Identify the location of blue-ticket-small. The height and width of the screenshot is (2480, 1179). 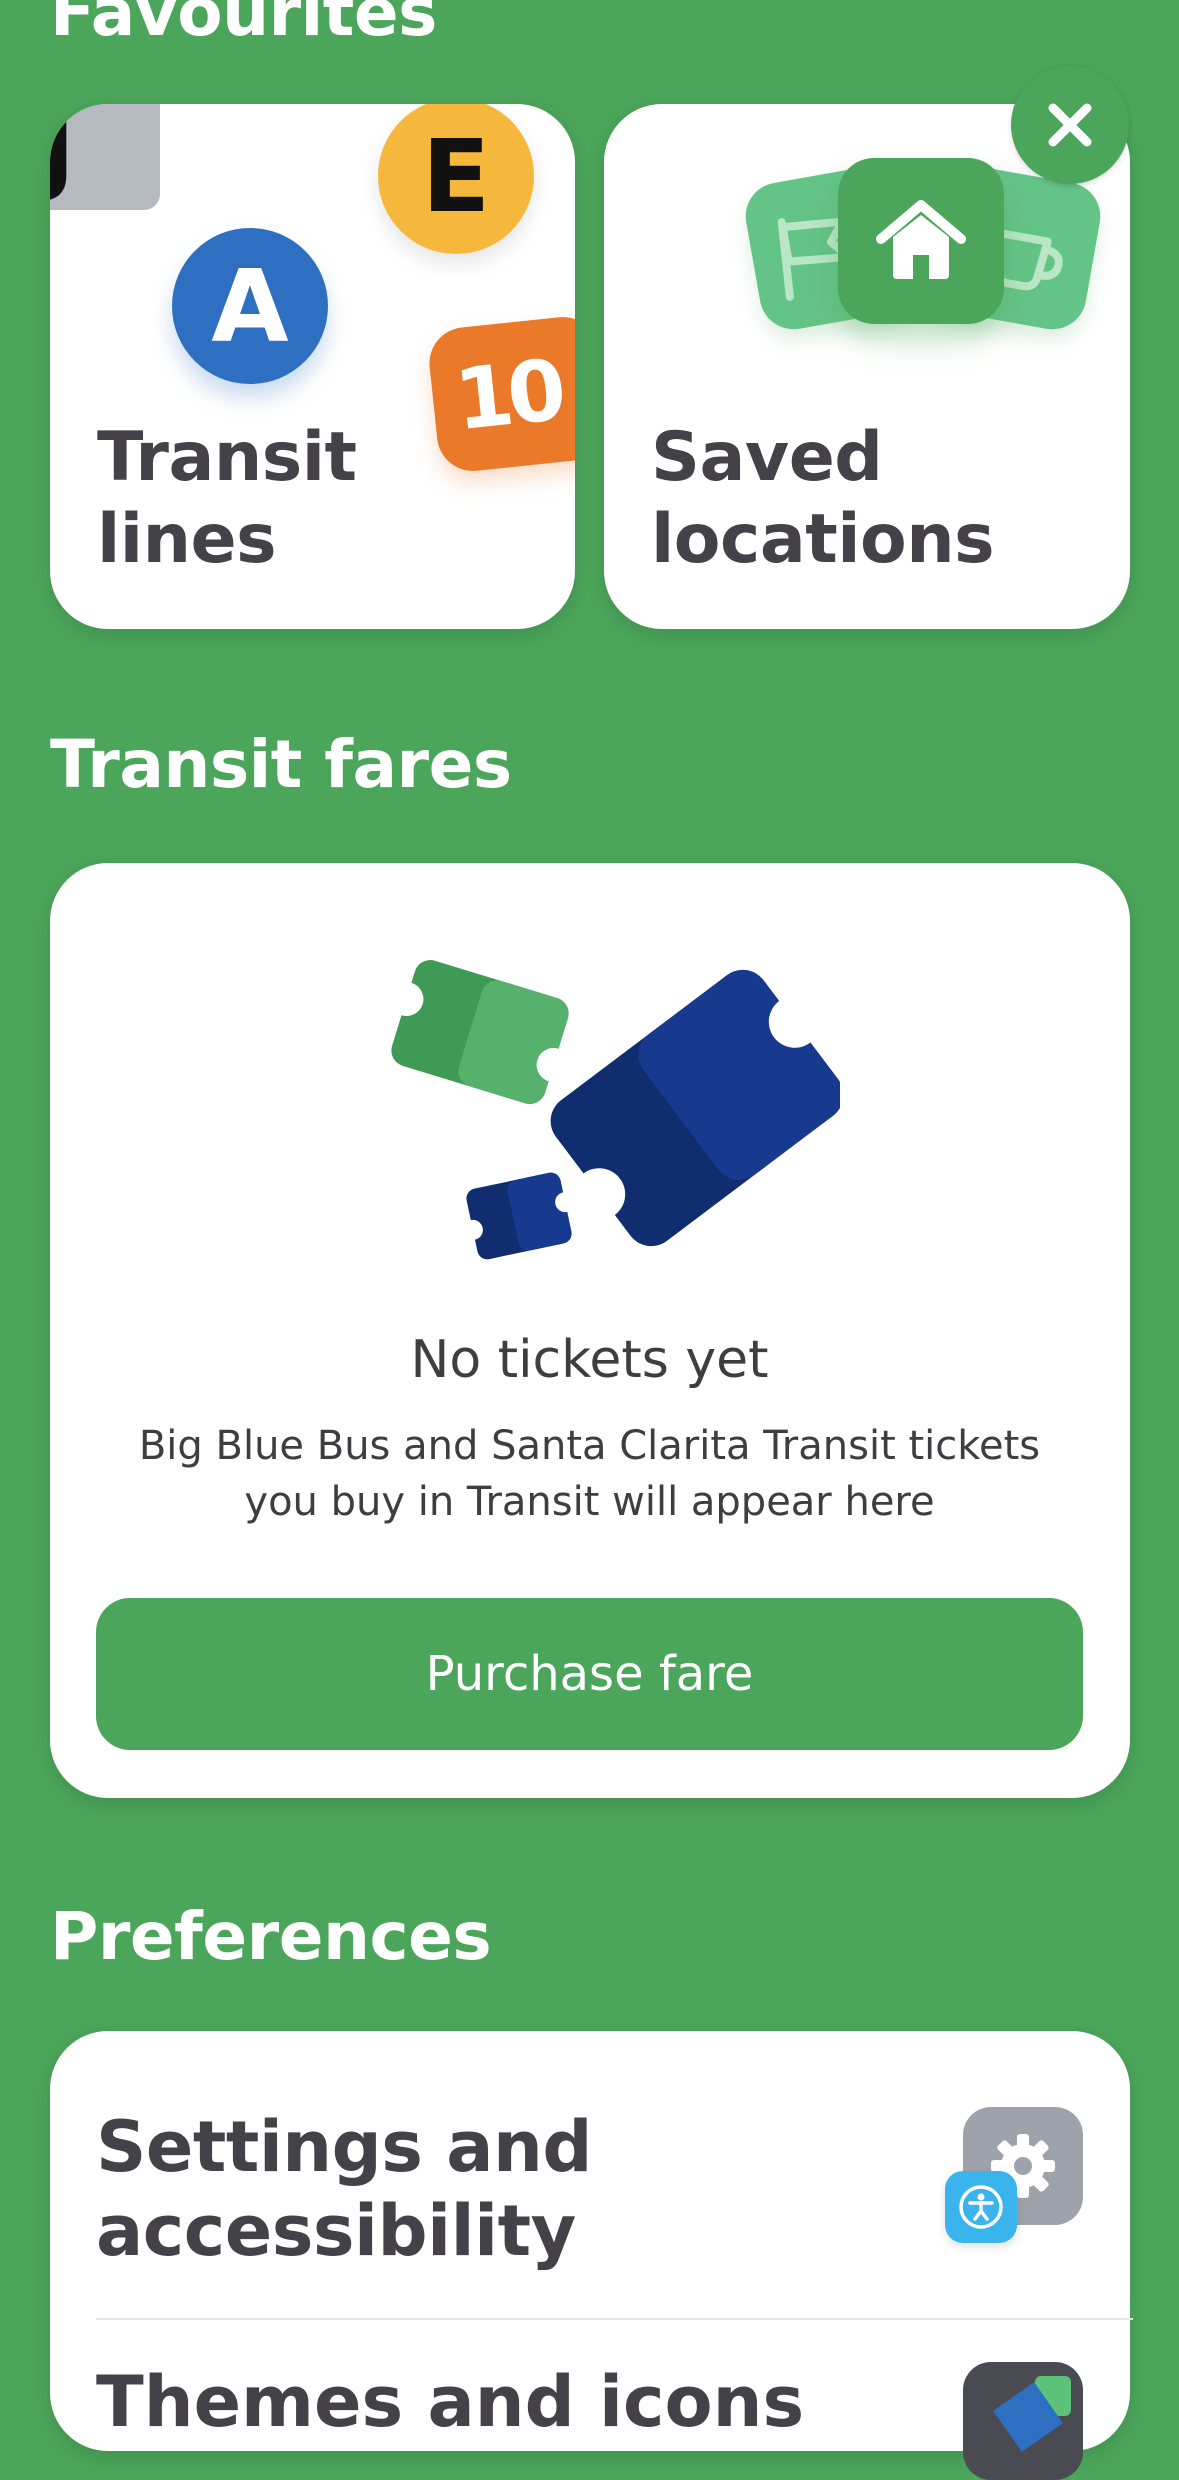
(519, 1216).